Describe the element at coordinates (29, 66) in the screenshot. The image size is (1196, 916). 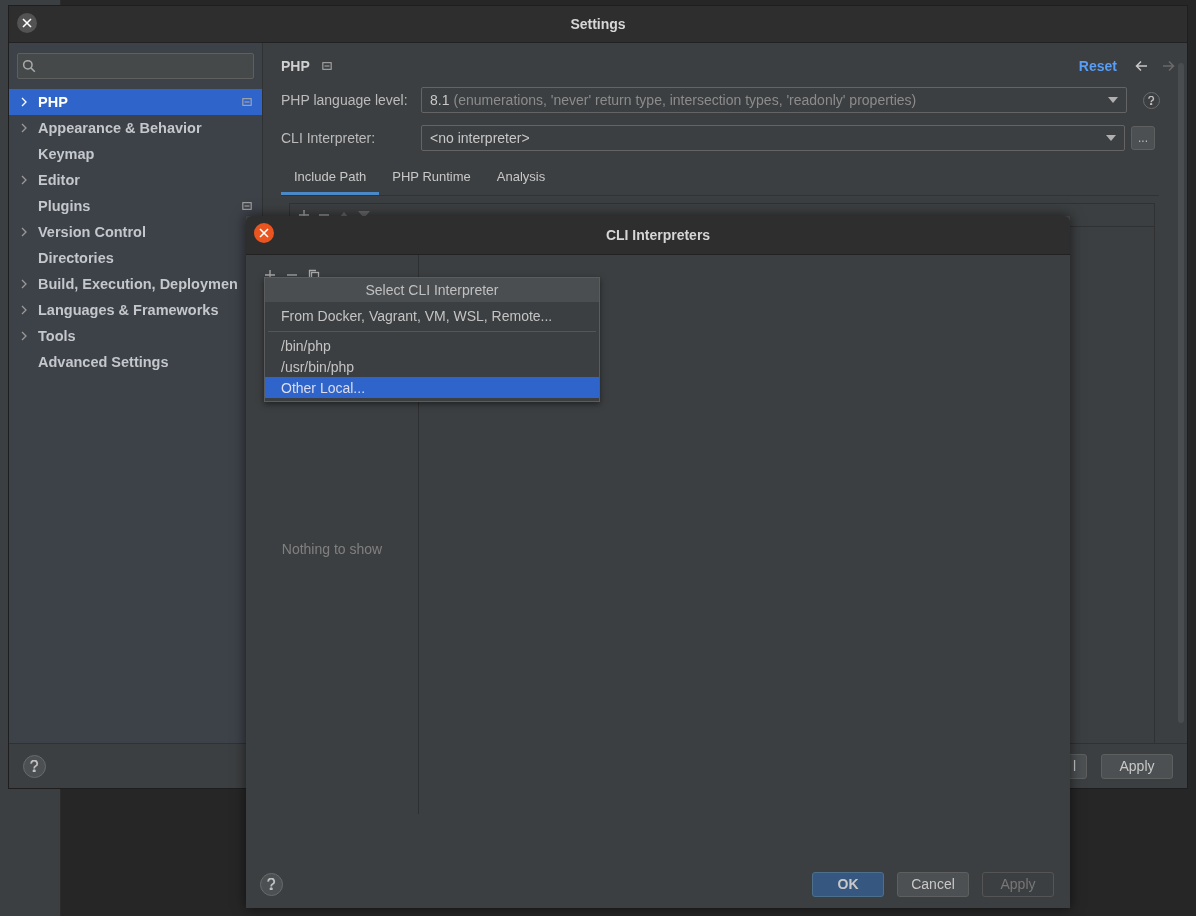
I see `search-icon` at that location.